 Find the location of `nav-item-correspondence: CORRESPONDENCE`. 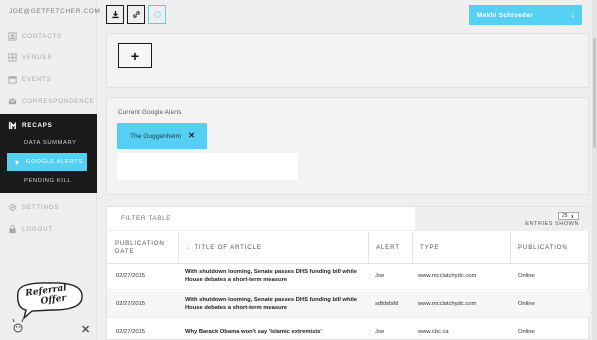

nav-item-correspondence: CORRESPONDENCE is located at coordinates (48, 101).